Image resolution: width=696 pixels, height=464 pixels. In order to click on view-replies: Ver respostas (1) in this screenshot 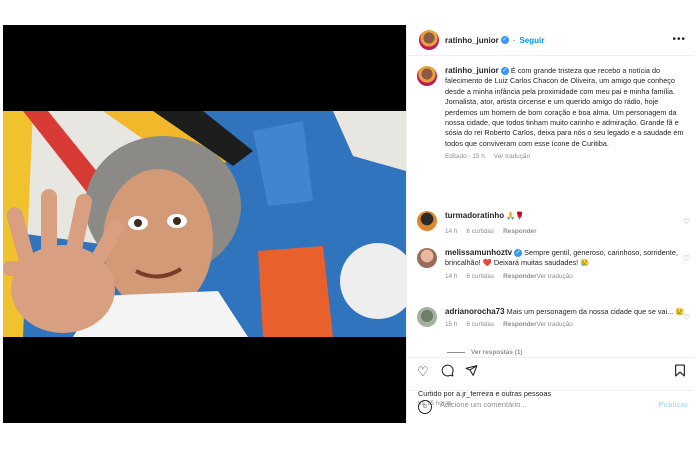, I will do `click(485, 352)`.